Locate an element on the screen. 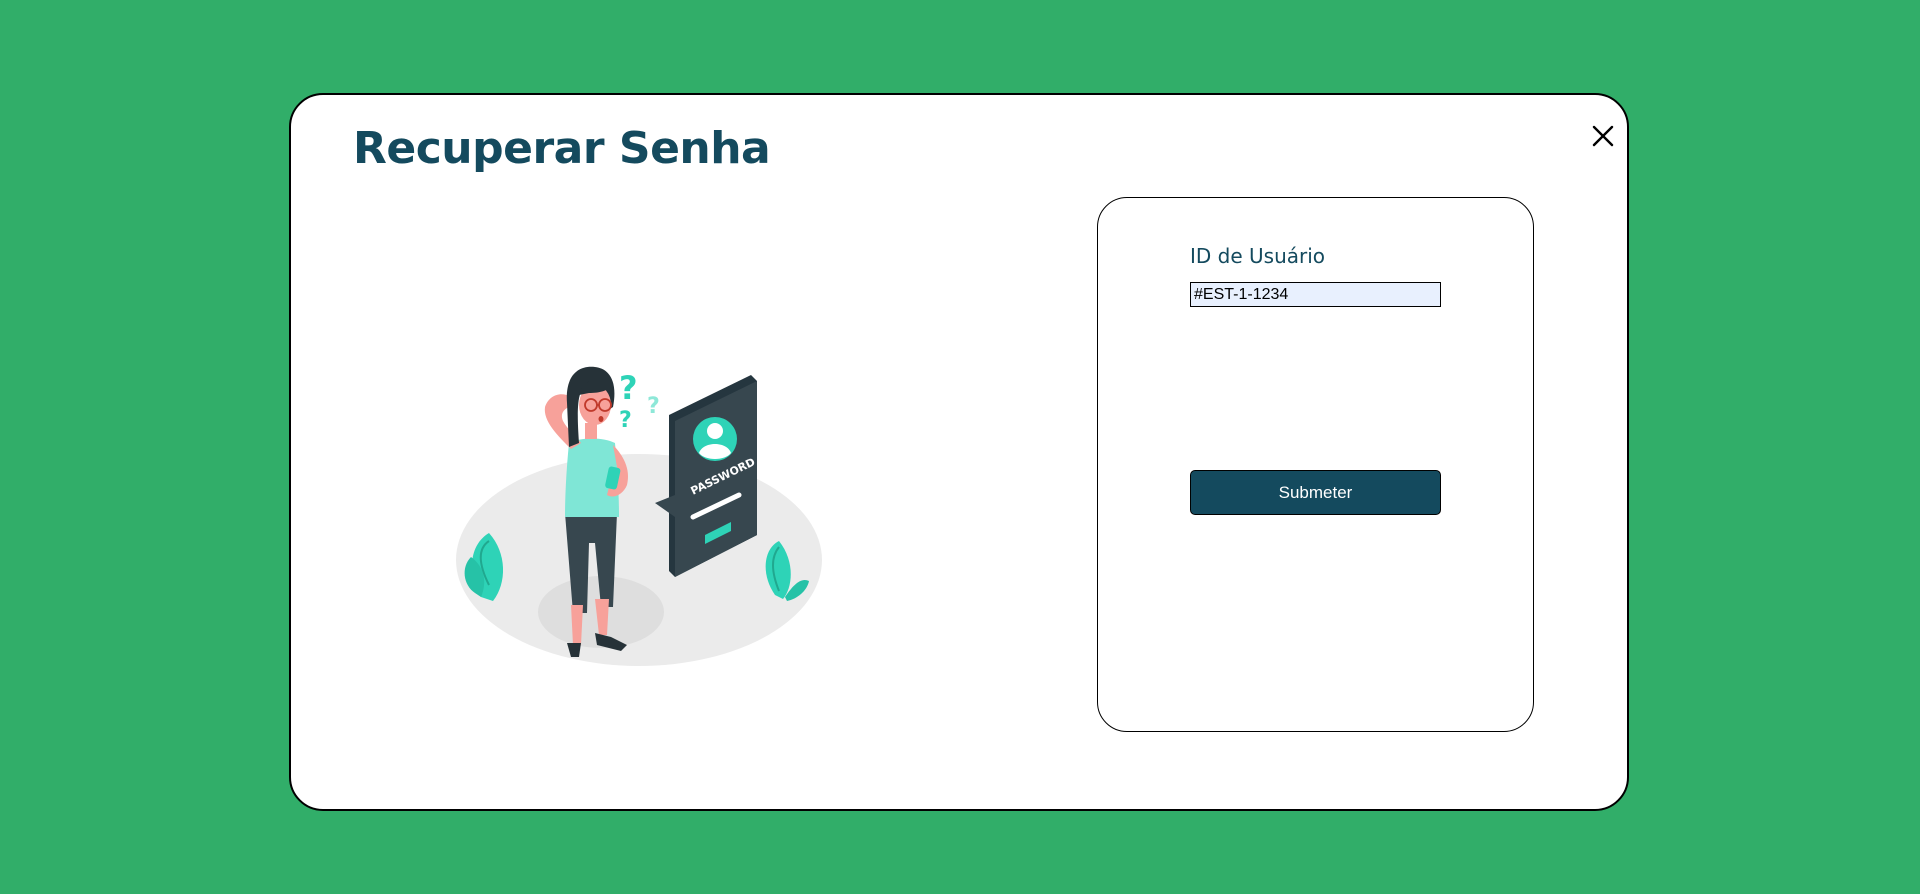 The width and height of the screenshot is (1920, 894). close-icon is located at coordinates (1603, 136).